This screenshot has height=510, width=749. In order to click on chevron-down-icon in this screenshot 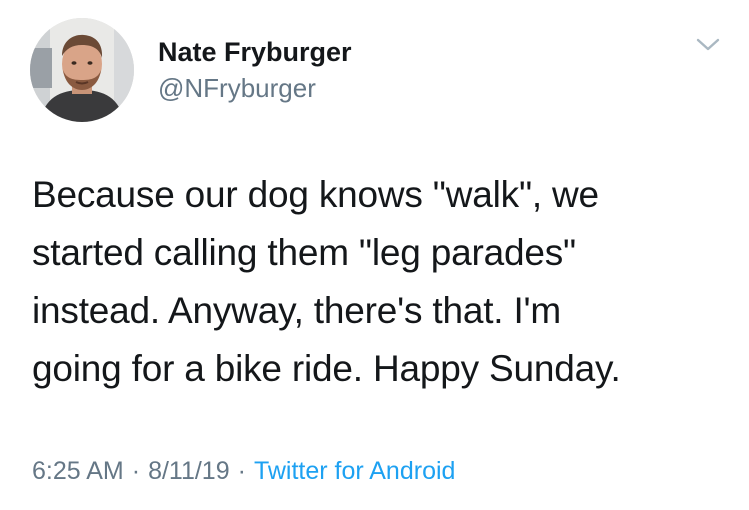, I will do `click(708, 45)`.